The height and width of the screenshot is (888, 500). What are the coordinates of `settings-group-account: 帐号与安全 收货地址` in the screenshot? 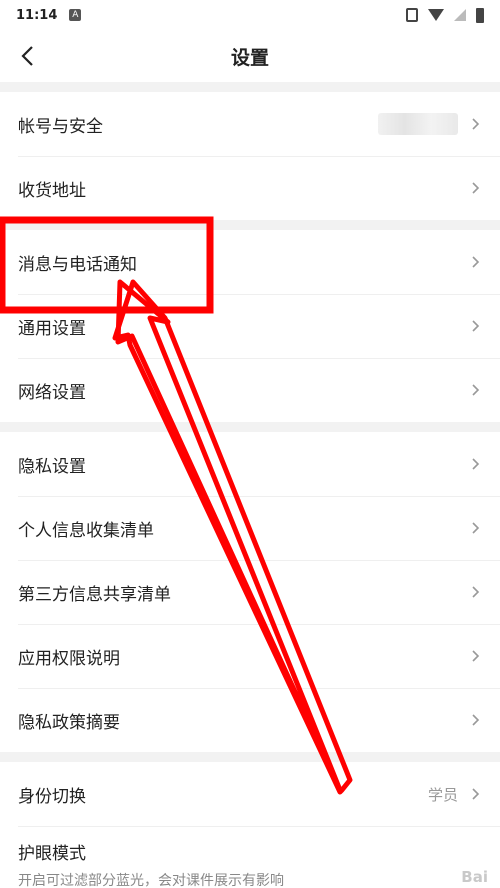 It's located at (250, 156).